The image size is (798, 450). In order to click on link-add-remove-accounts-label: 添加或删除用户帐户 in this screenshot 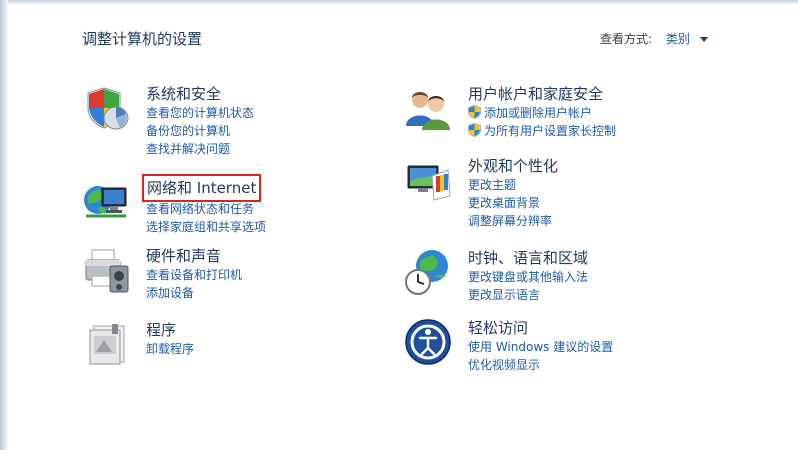, I will do `click(538, 113)`.